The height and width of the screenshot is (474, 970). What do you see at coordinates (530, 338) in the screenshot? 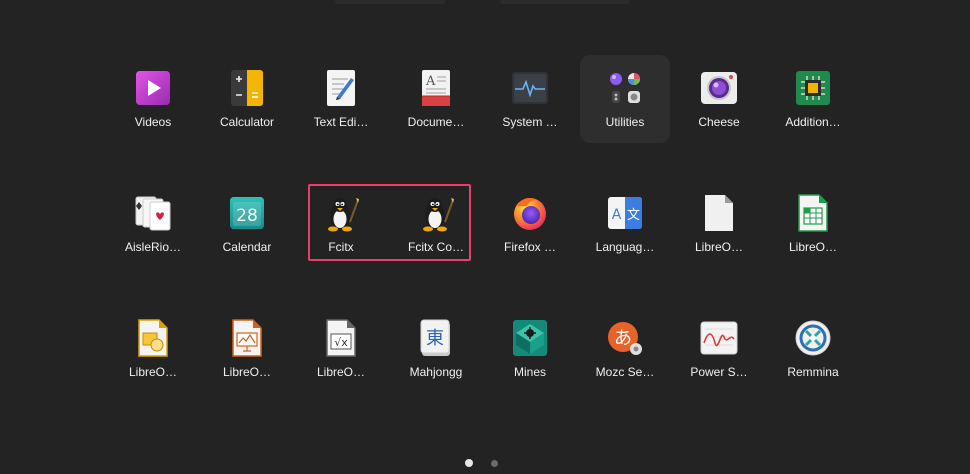
I see `mines-icon` at bounding box center [530, 338].